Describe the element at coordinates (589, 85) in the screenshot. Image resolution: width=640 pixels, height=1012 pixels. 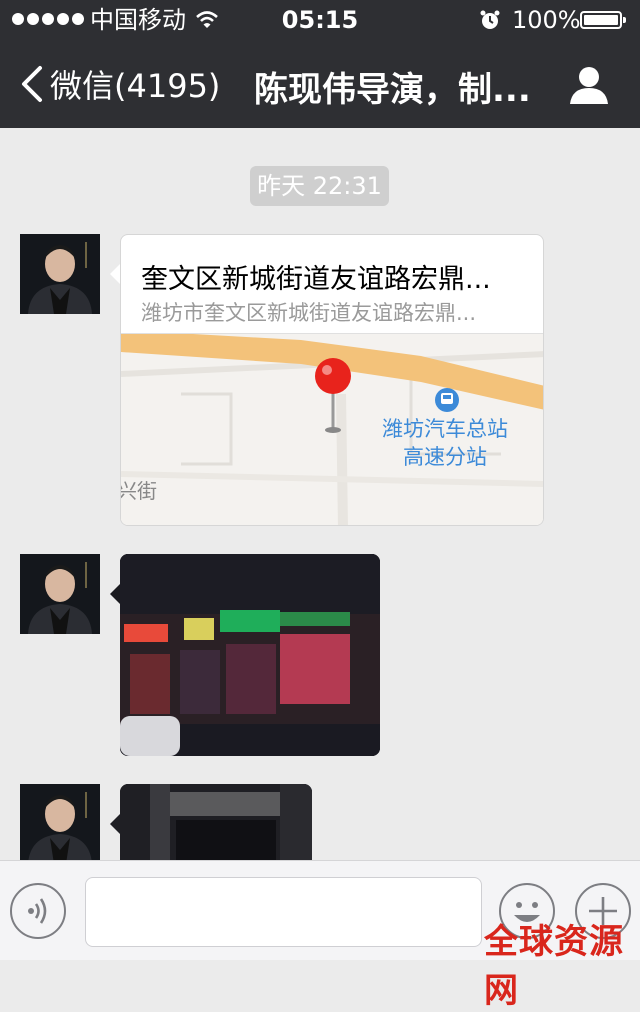
I see `person-icon` at that location.